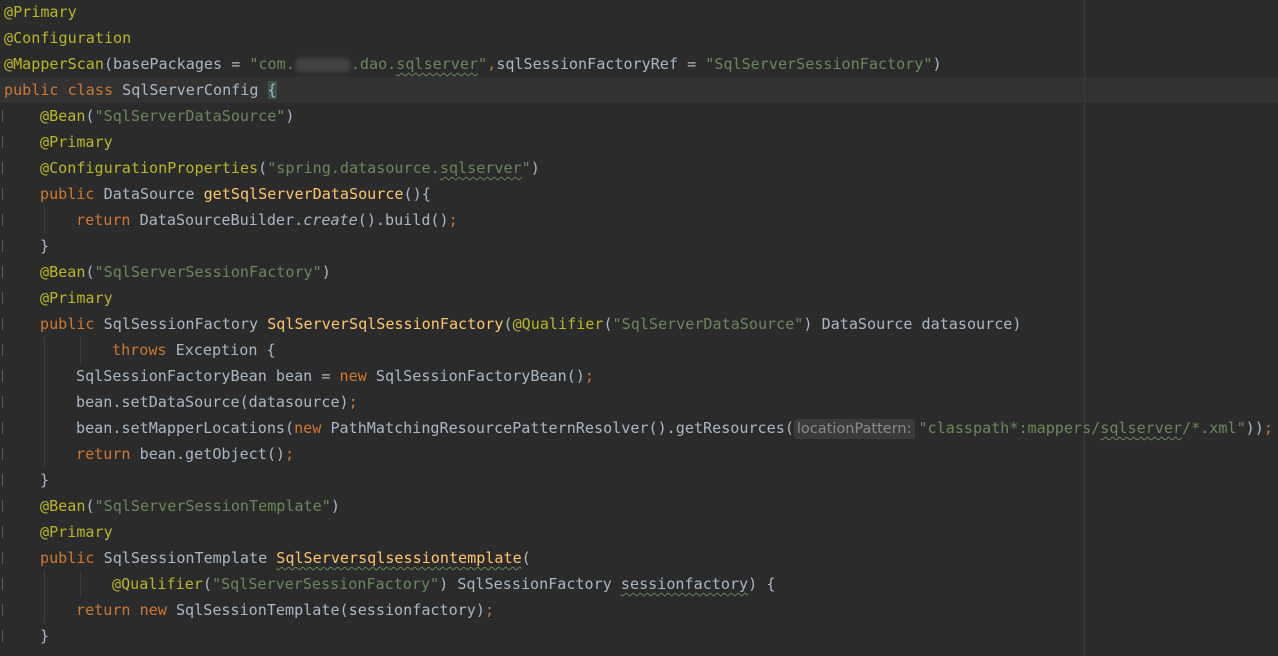  What do you see at coordinates (144, 350) in the screenshot?
I see `keyword-token: throws` at bounding box center [144, 350].